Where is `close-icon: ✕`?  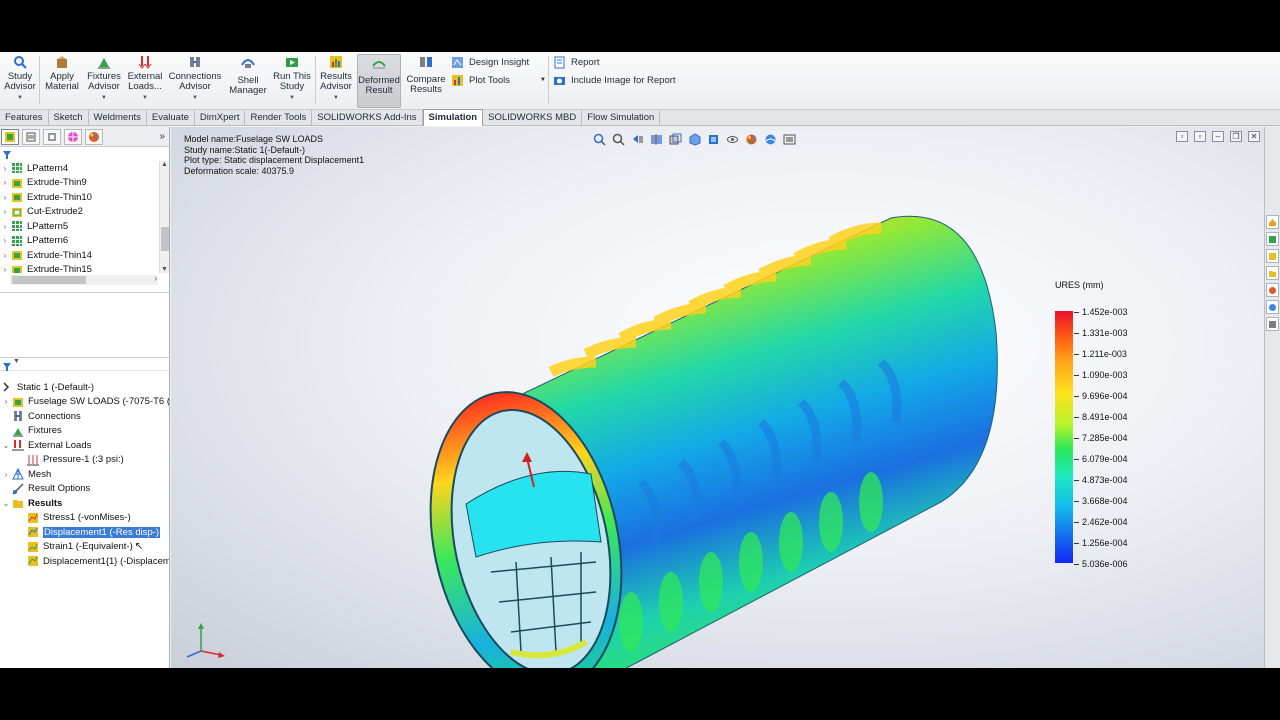 close-icon: ✕ is located at coordinates (1254, 136).